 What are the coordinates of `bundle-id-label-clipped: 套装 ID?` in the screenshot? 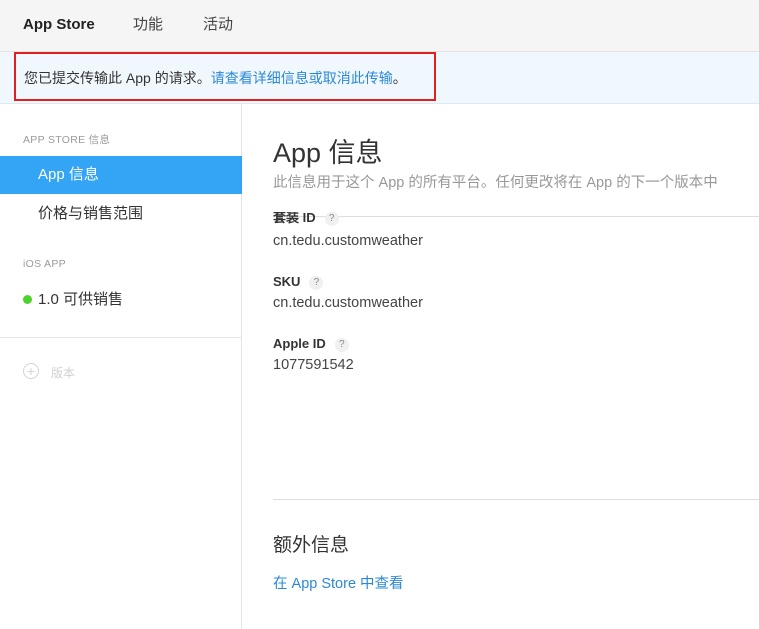 It's located at (373, 219).